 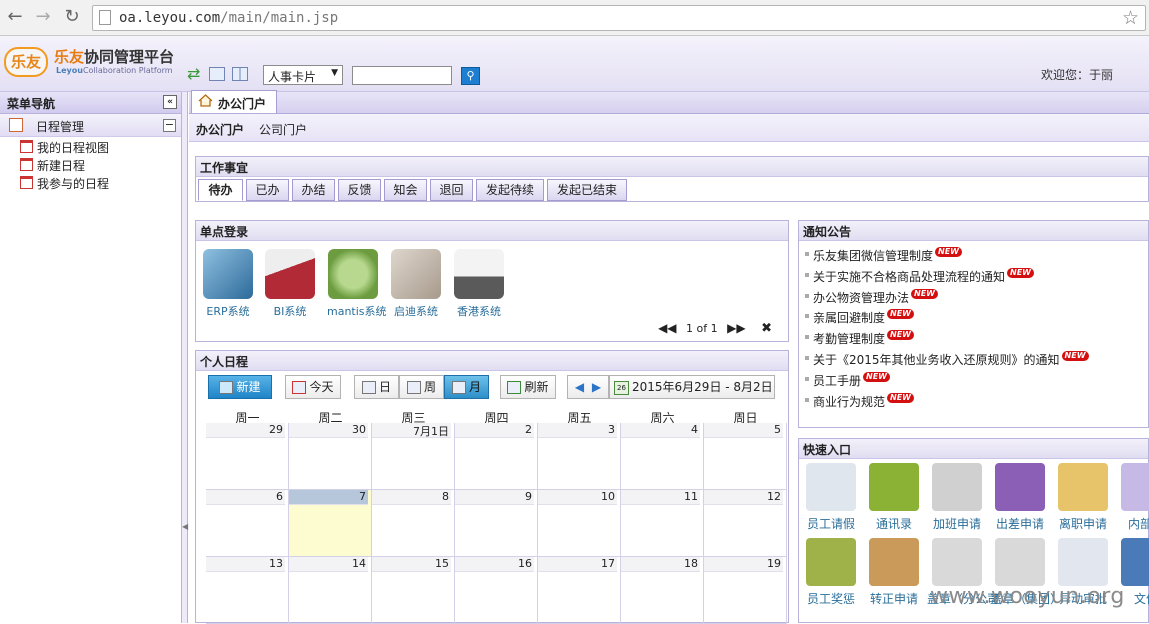 I want to click on collapse-minus-icon: −, so click(x=169, y=125).